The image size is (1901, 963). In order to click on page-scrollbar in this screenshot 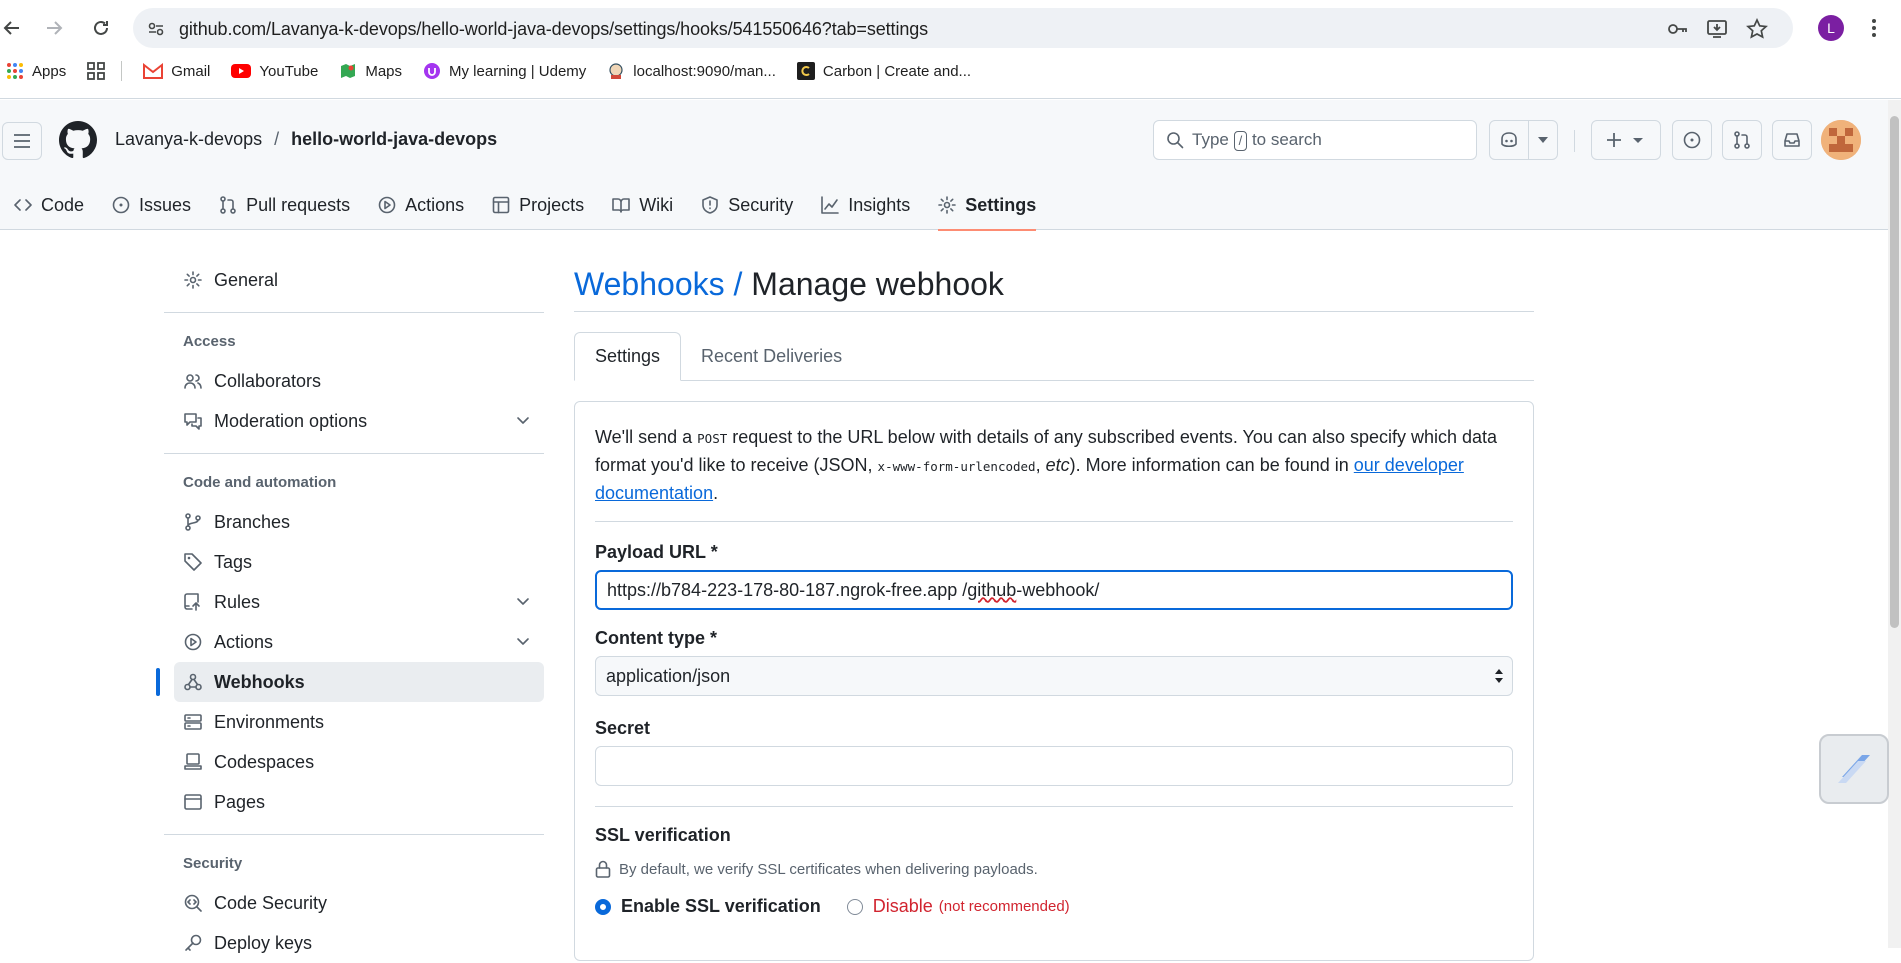, I will do `click(1894, 524)`.